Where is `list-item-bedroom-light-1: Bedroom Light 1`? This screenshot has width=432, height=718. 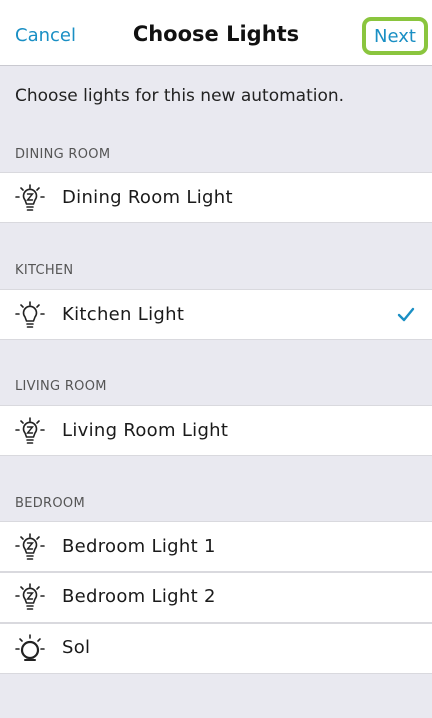
list-item-bedroom-light-1: Bedroom Light 1 is located at coordinates (216, 546).